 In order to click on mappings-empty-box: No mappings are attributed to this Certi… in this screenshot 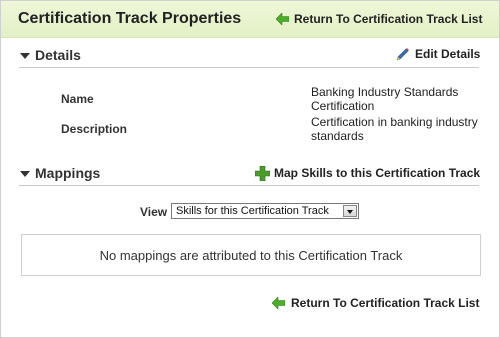, I will do `click(251, 255)`.